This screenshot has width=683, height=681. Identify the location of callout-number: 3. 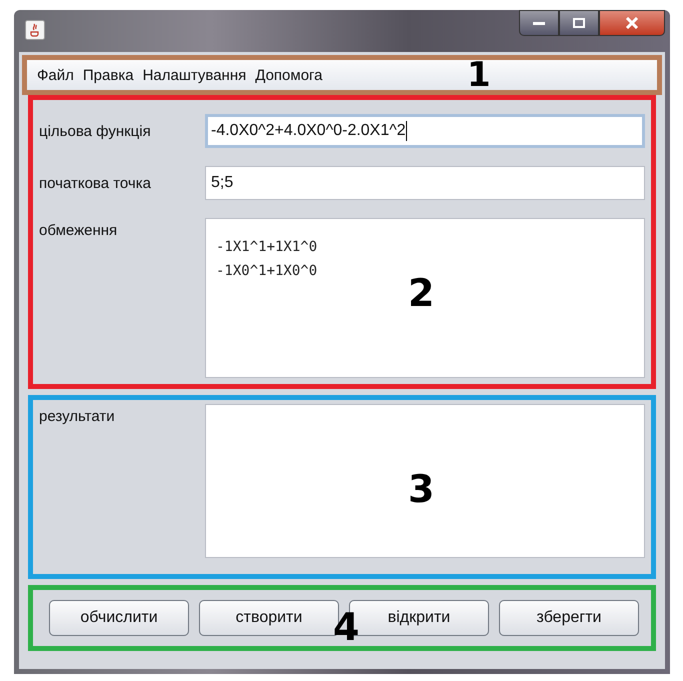
(421, 489).